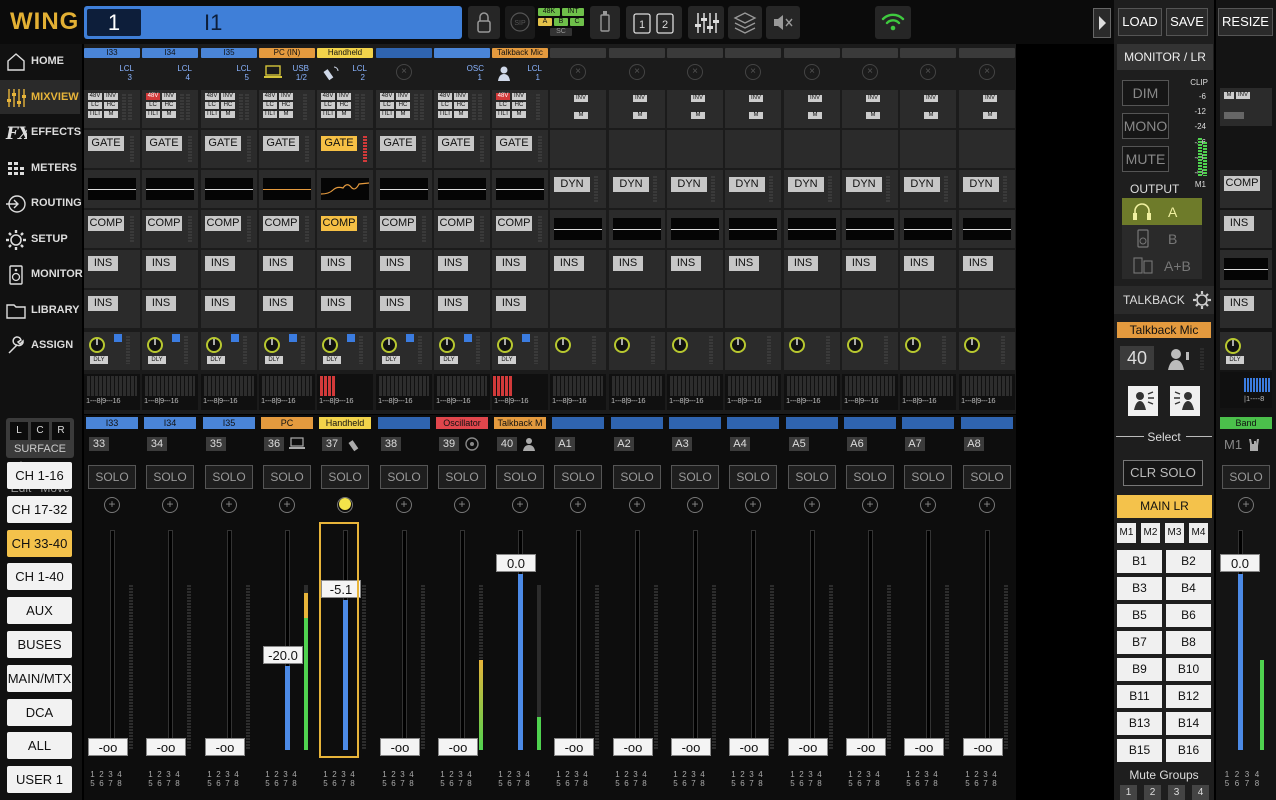  I want to click on band-comp-button: COMP, so click(1242, 183).